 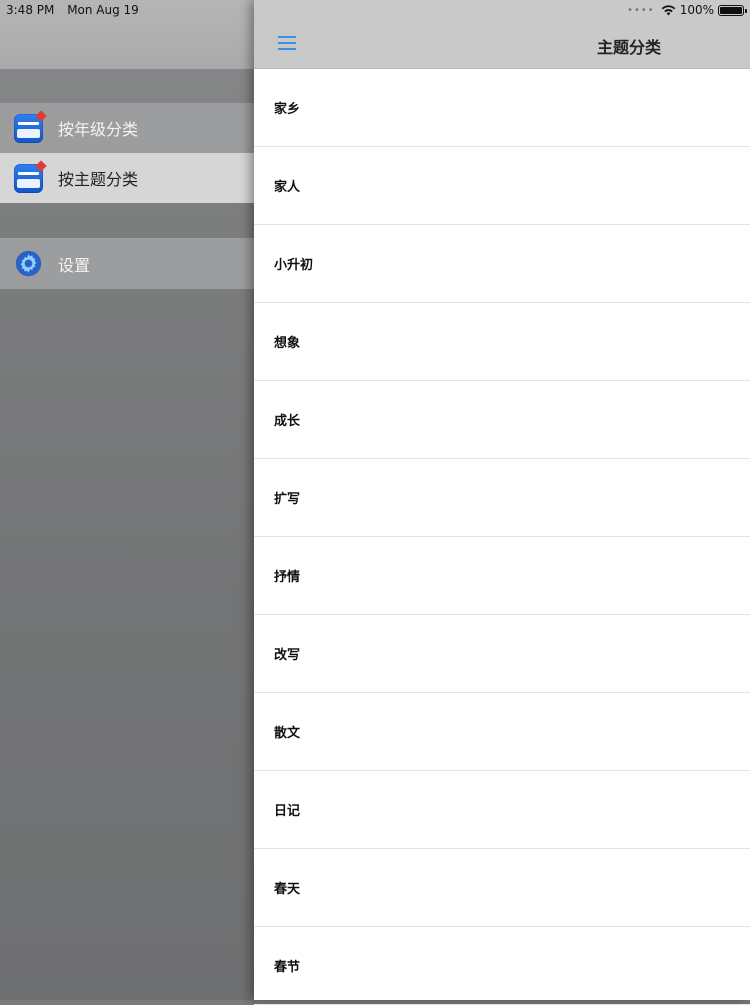 I want to click on drawer-header: 3:48 PM Mon Aug 19, so click(x=127, y=34).